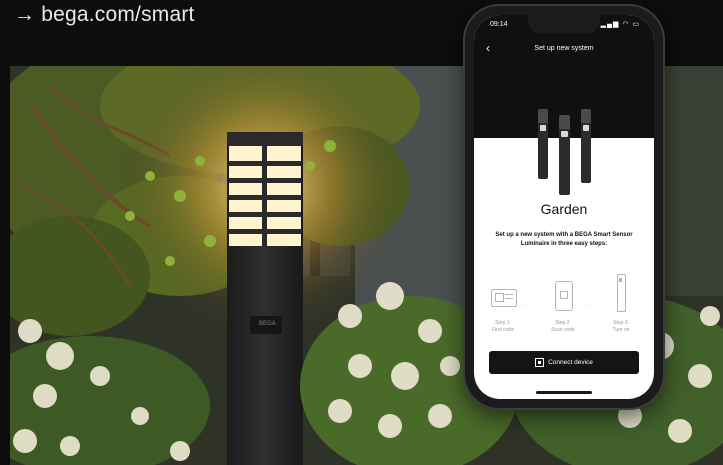 This screenshot has width=723, height=465. What do you see at coordinates (621, 293) in the screenshot?
I see `luminaire-icon` at bounding box center [621, 293].